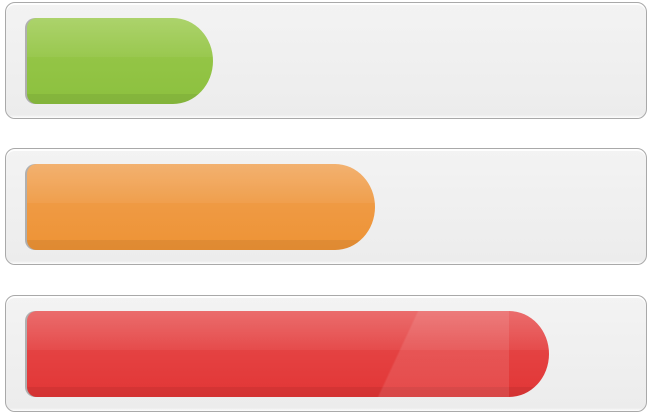 The image size is (650, 414). Describe the element at coordinates (120, 61) in the screenshot. I see `progress-fill-green` at that location.